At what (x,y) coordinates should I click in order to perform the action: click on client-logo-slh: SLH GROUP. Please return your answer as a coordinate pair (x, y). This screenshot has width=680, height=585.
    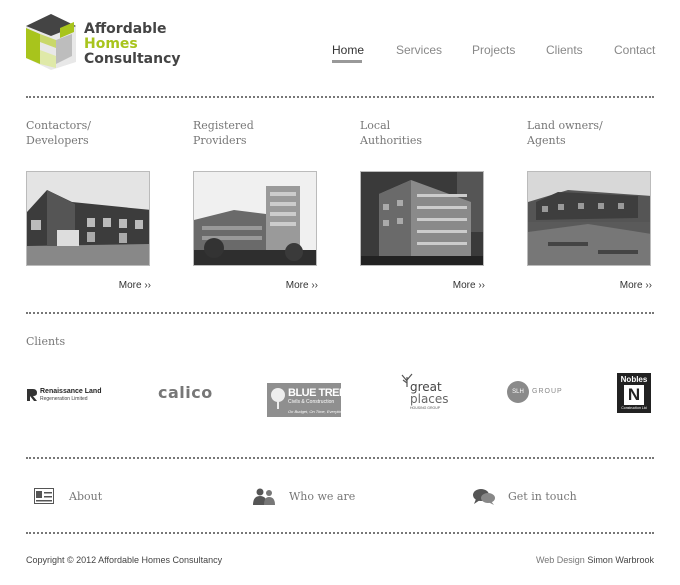
    Looking at the image, I should click on (534, 392).